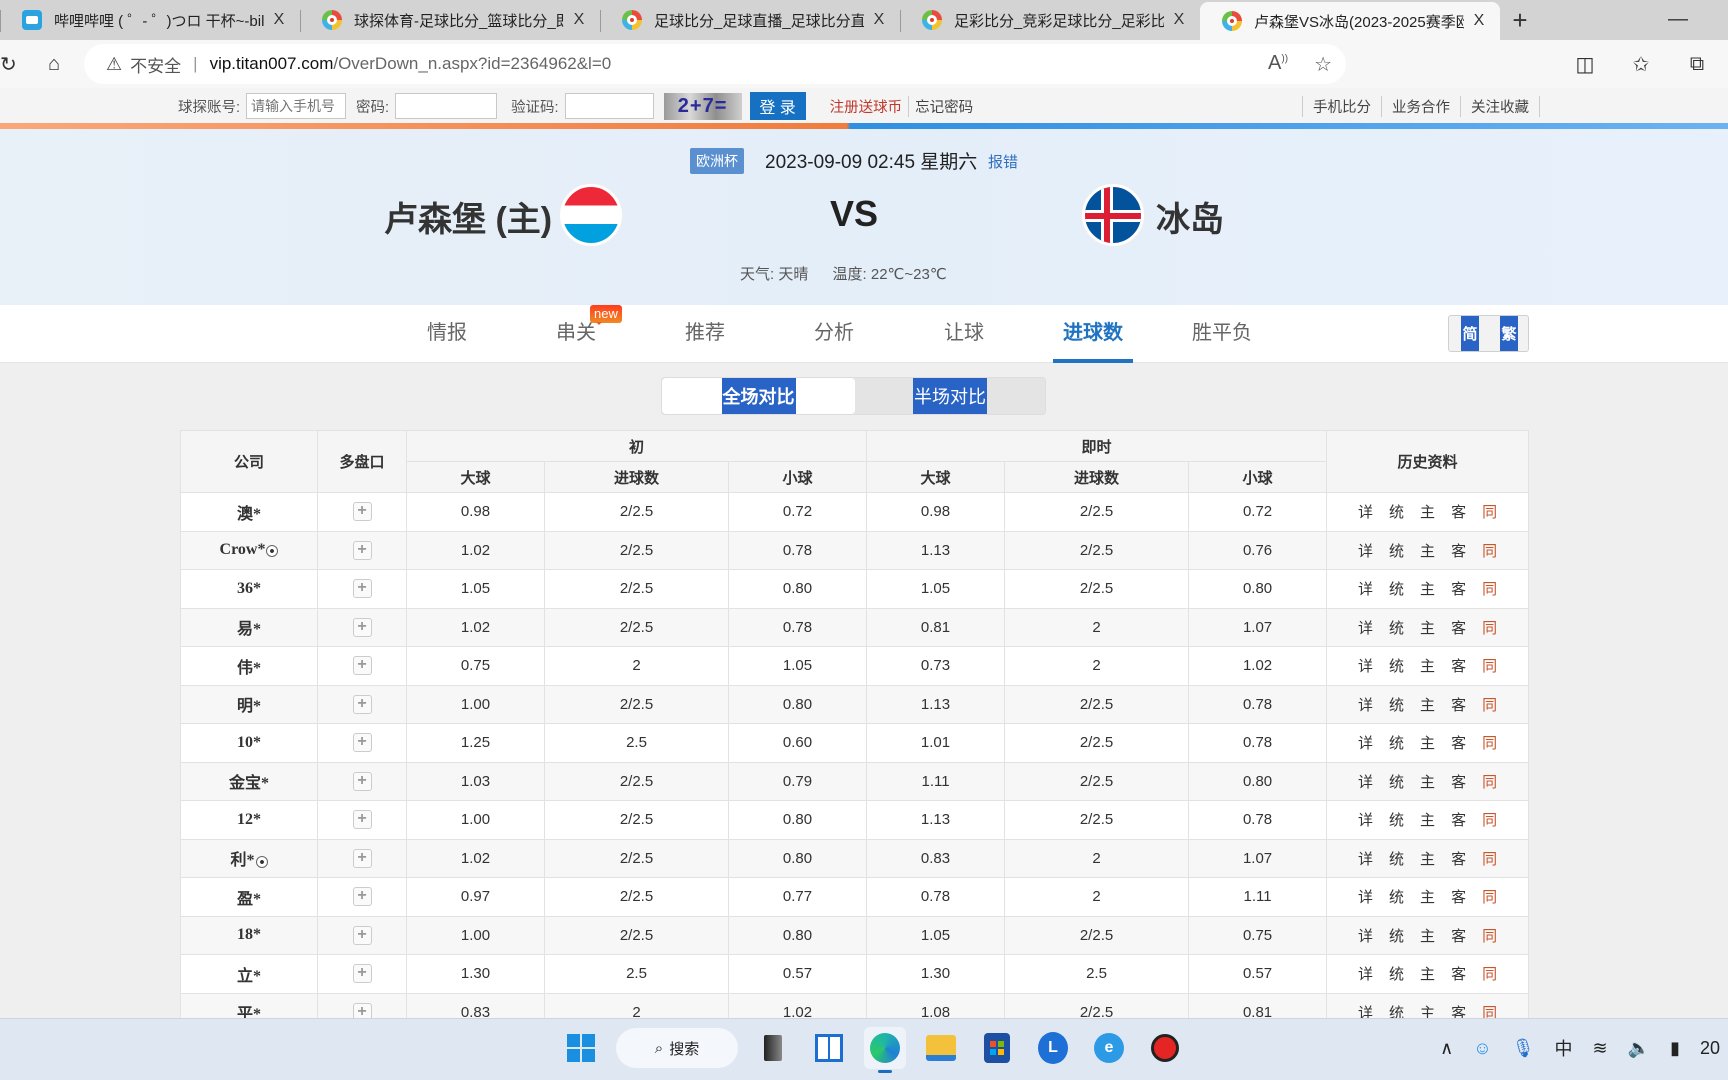 Image resolution: width=1728 pixels, height=1080 pixels. I want to click on captcha-image: 2+7=, so click(702, 106).